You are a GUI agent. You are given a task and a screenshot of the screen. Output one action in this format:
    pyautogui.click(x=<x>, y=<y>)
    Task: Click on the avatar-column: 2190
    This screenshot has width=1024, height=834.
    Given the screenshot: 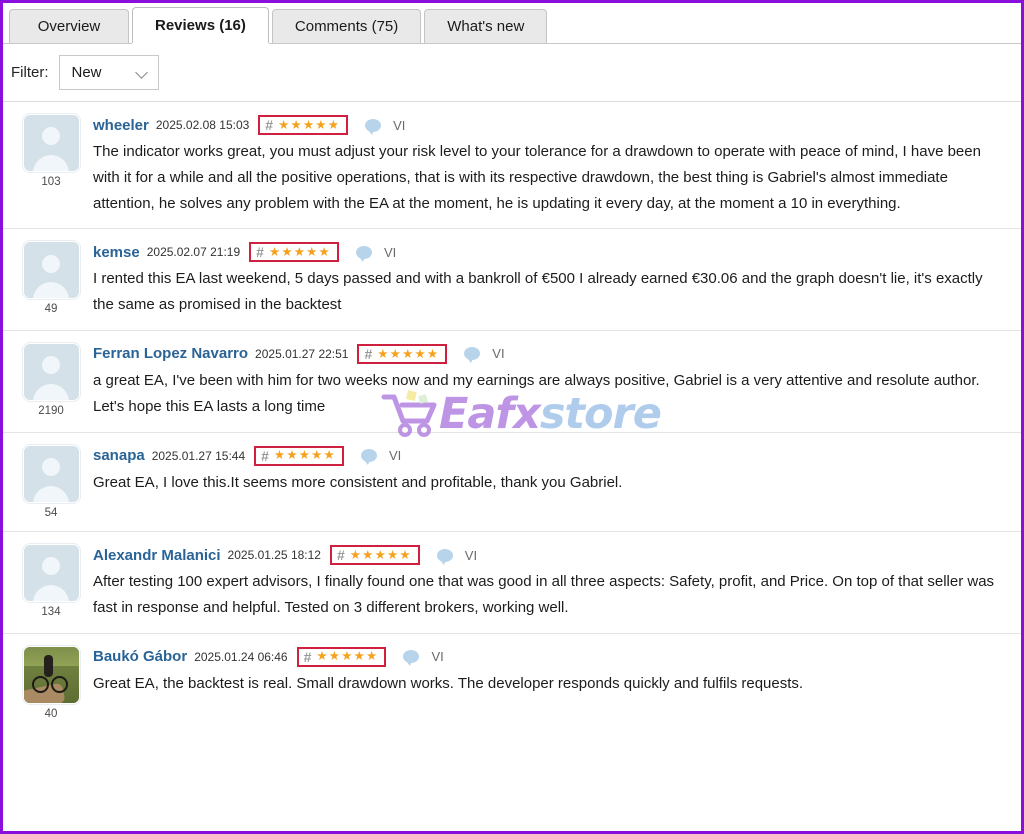 What is the action you would take?
    pyautogui.click(x=51, y=381)
    